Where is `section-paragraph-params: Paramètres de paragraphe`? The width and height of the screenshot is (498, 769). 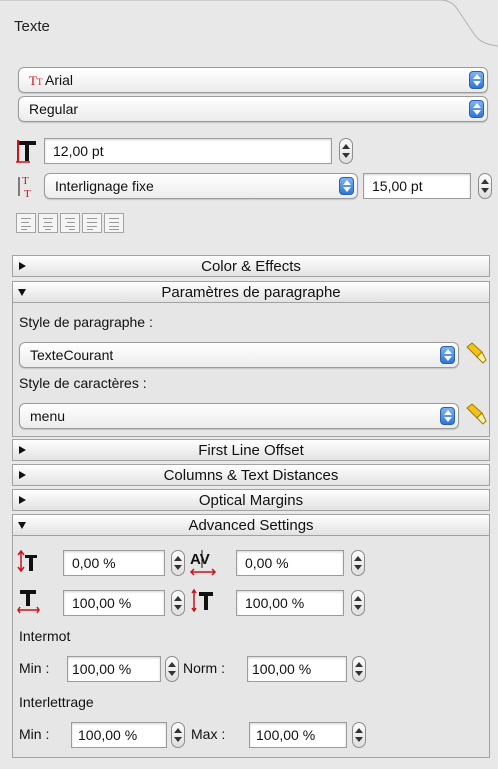 section-paragraph-params: Paramètres de paragraphe is located at coordinates (251, 292).